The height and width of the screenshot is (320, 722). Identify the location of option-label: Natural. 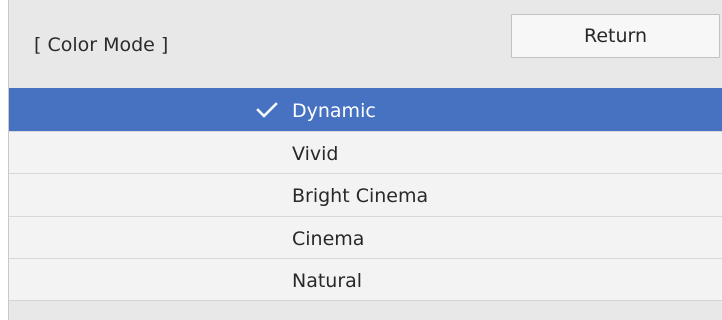
(327, 281).